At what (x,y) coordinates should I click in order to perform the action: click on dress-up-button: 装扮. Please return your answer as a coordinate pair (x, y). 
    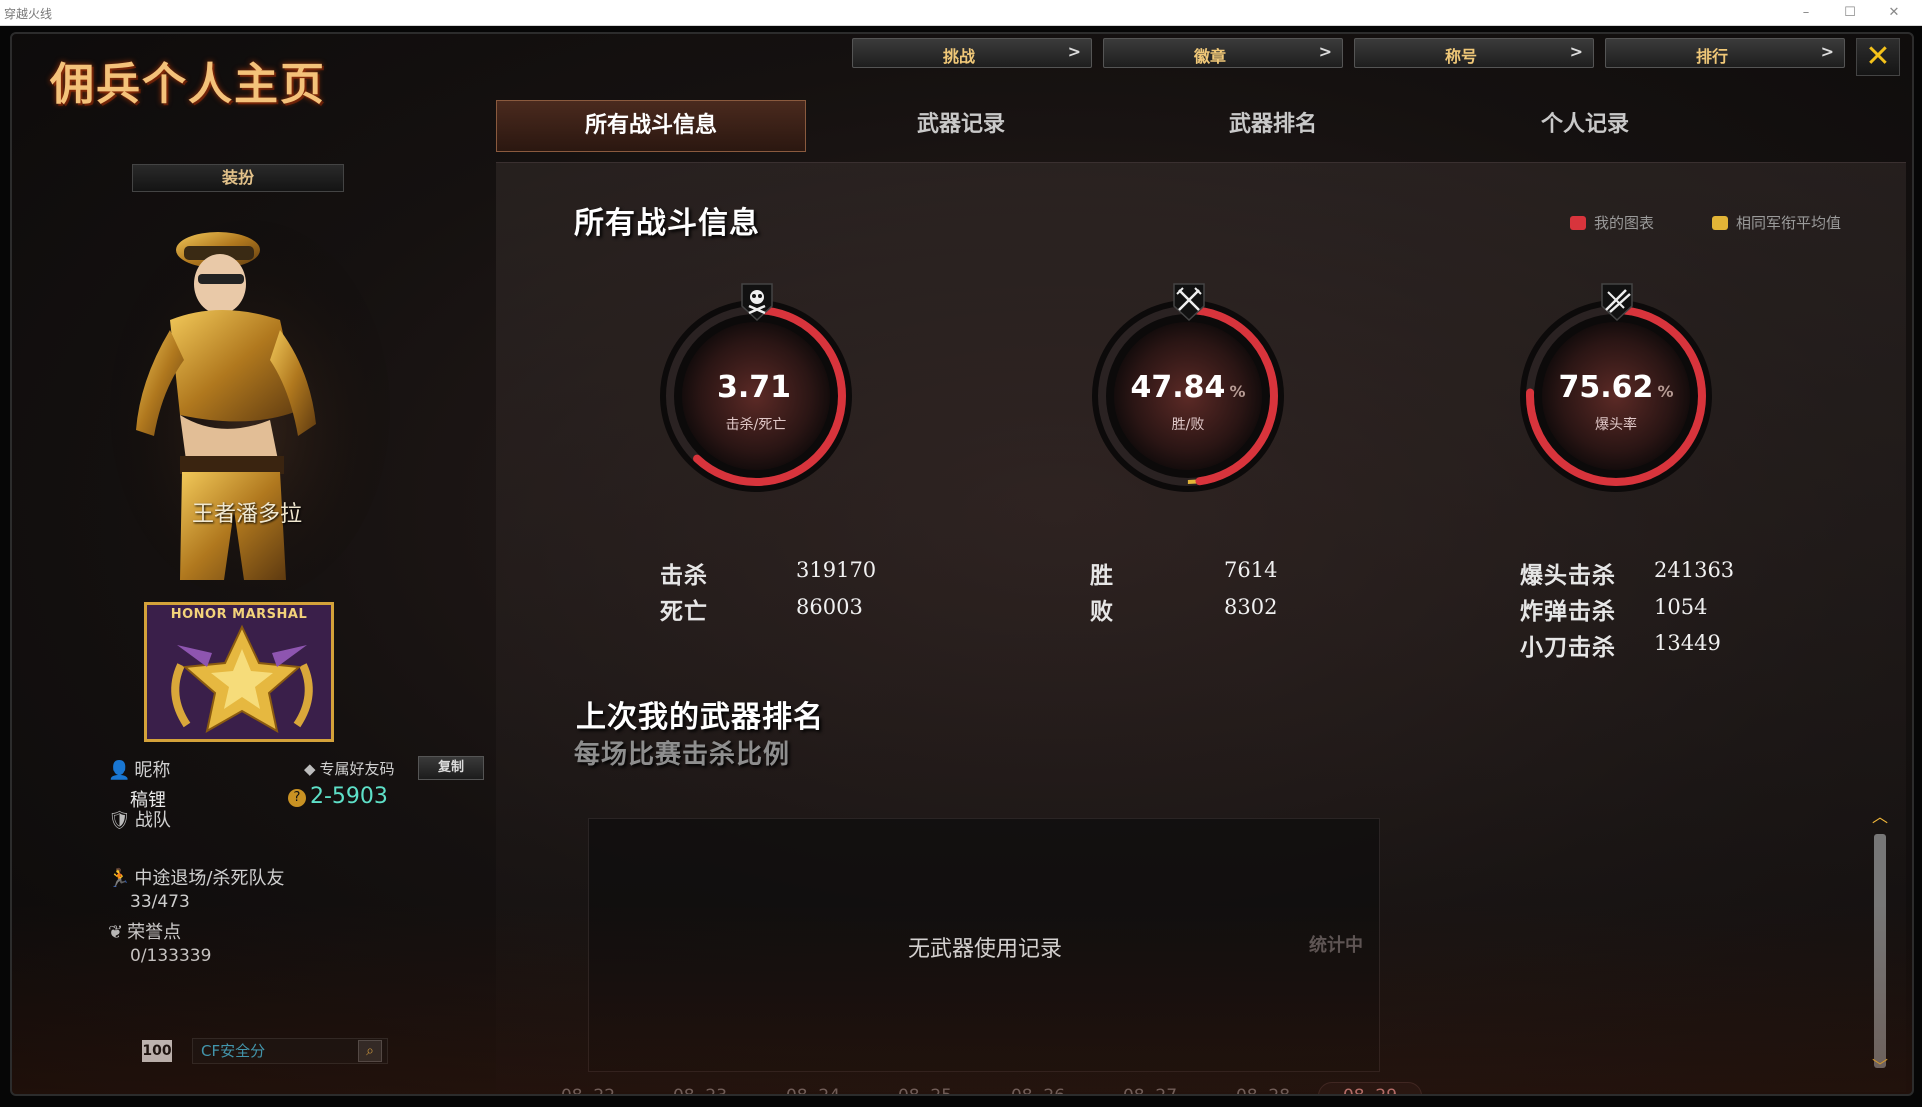
    Looking at the image, I should click on (238, 178).